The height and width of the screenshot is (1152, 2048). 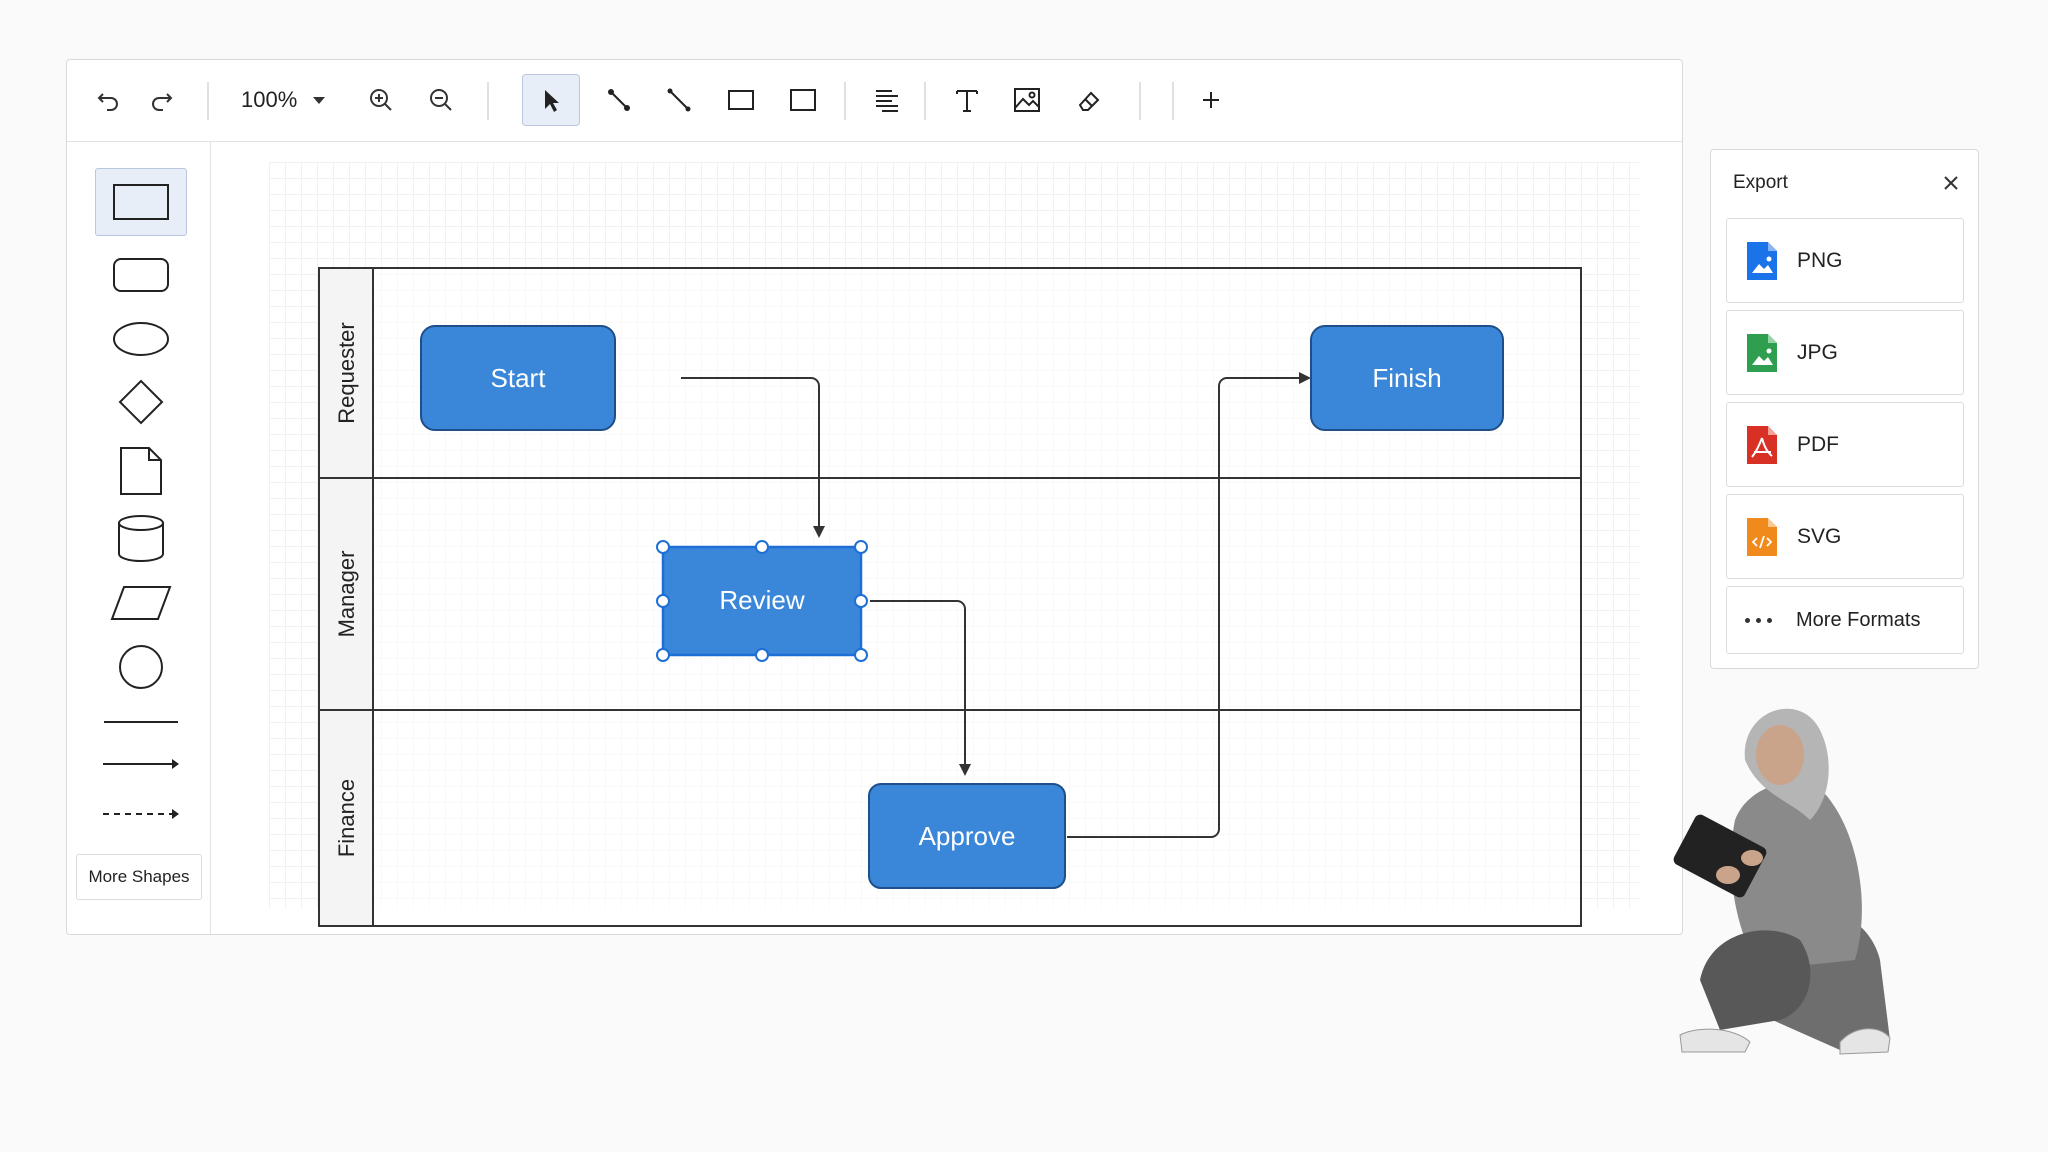 I want to click on add-button, so click(x=1211, y=100).